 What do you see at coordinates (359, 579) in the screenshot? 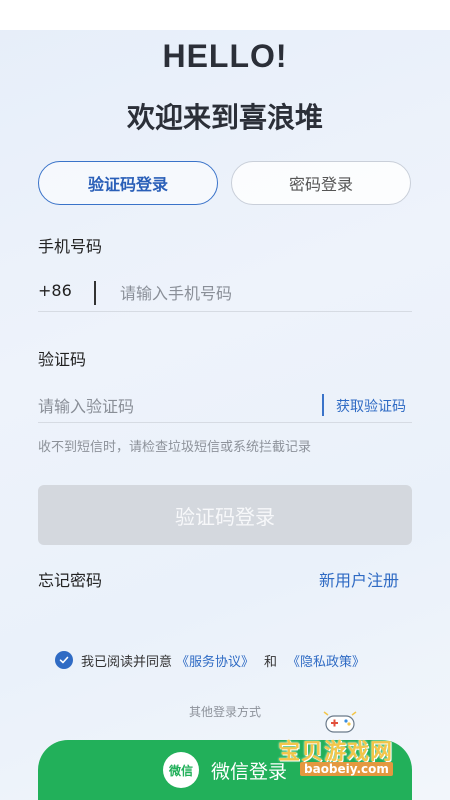
I see `register-link: 新用户注册` at bounding box center [359, 579].